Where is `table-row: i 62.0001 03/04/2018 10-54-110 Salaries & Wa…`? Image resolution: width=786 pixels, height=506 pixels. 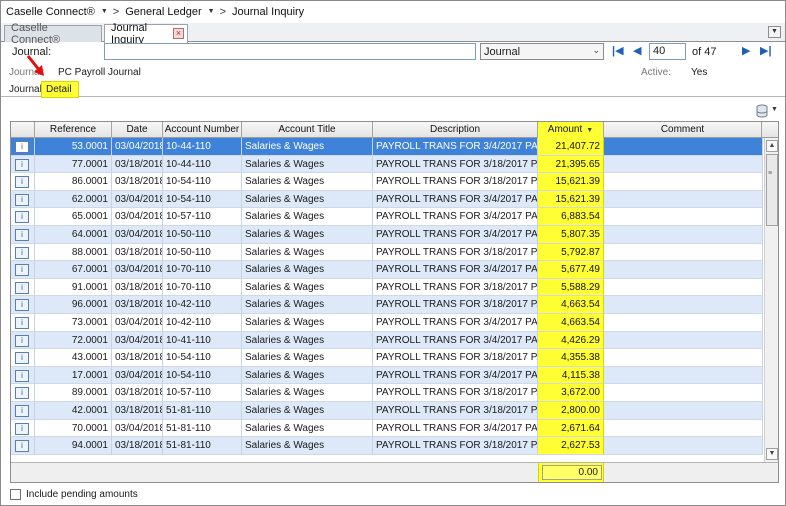 table-row: i 62.0001 03/04/2018 10-54-110 Salaries & Wa… is located at coordinates (387, 199).